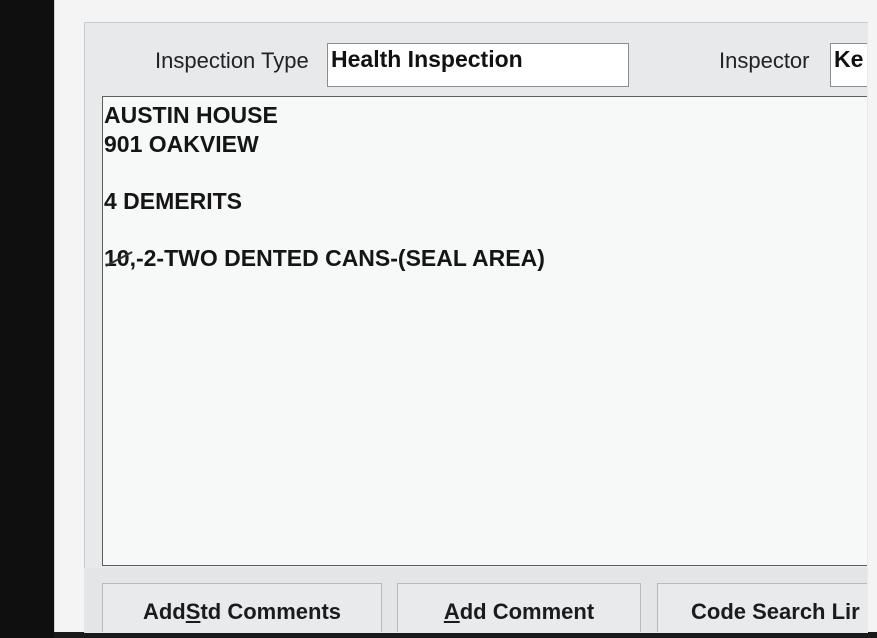  Describe the element at coordinates (120, 257) in the screenshot. I see `struck-text: 10,` at that location.